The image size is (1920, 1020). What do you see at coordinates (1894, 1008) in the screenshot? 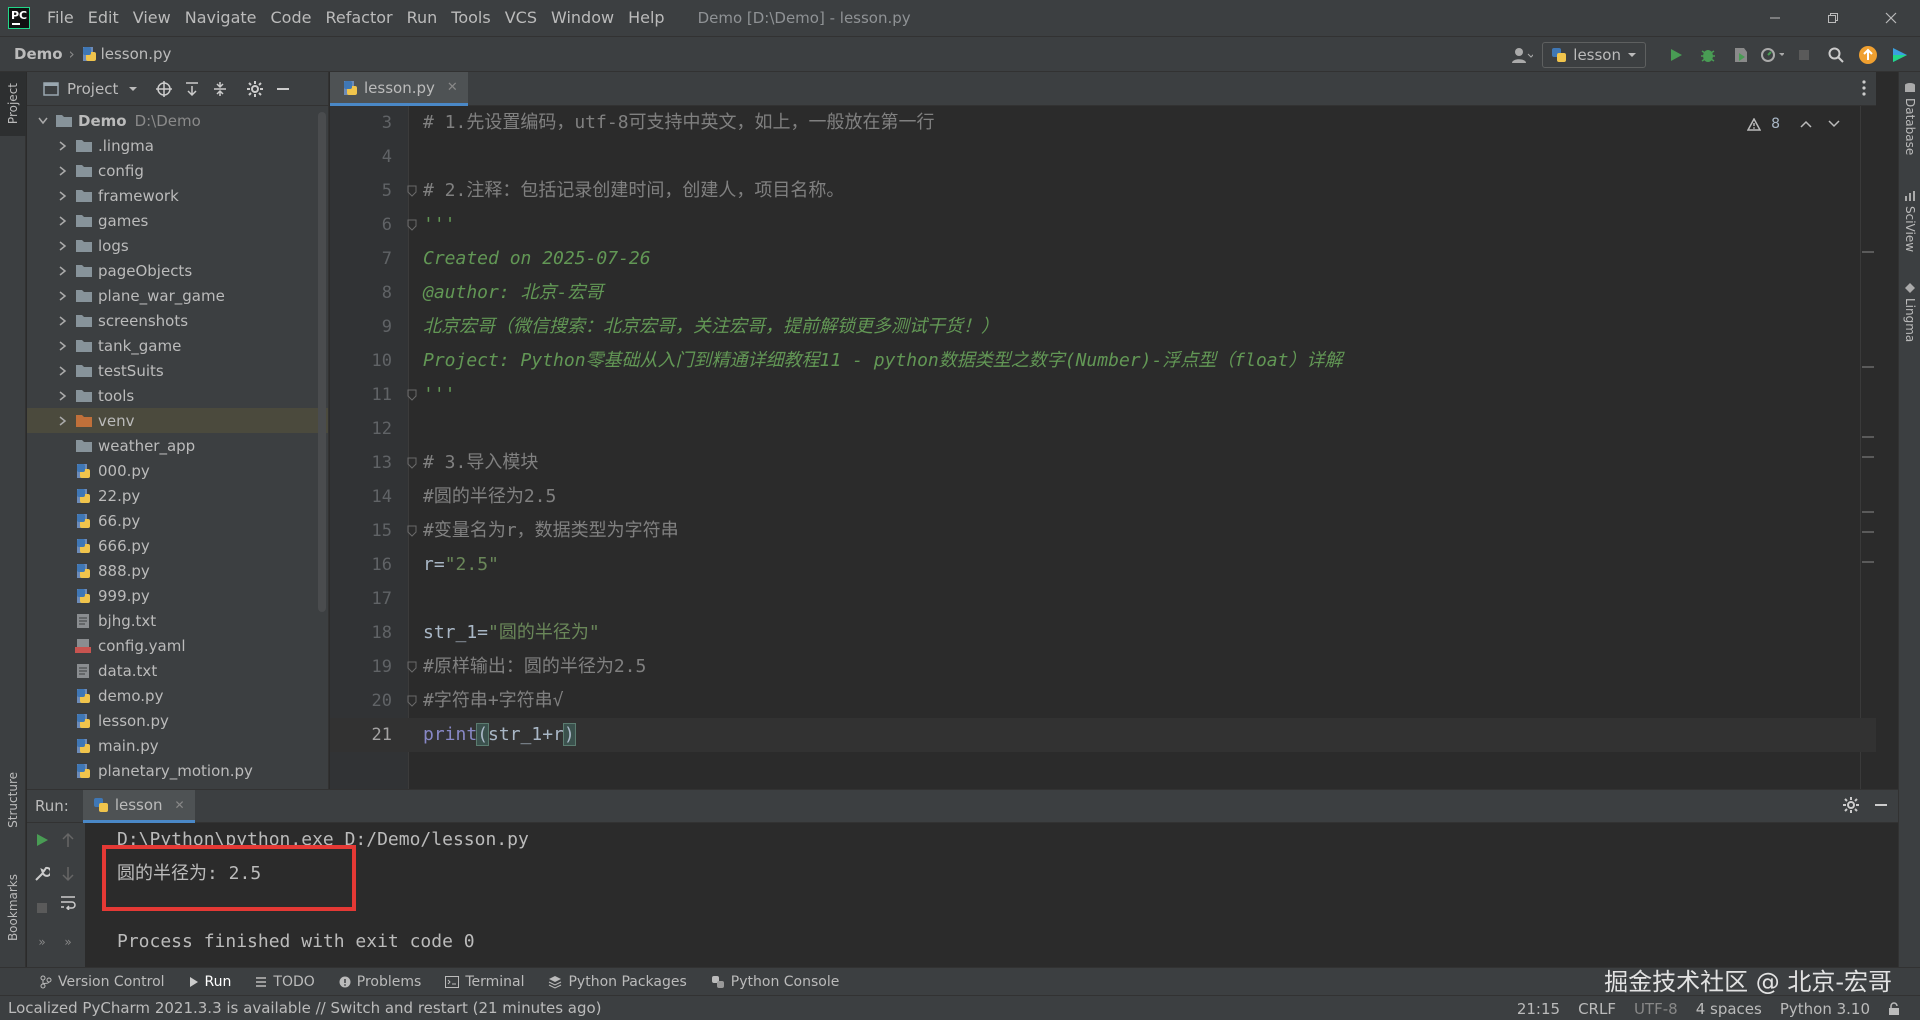
I see `lock-icon` at bounding box center [1894, 1008].